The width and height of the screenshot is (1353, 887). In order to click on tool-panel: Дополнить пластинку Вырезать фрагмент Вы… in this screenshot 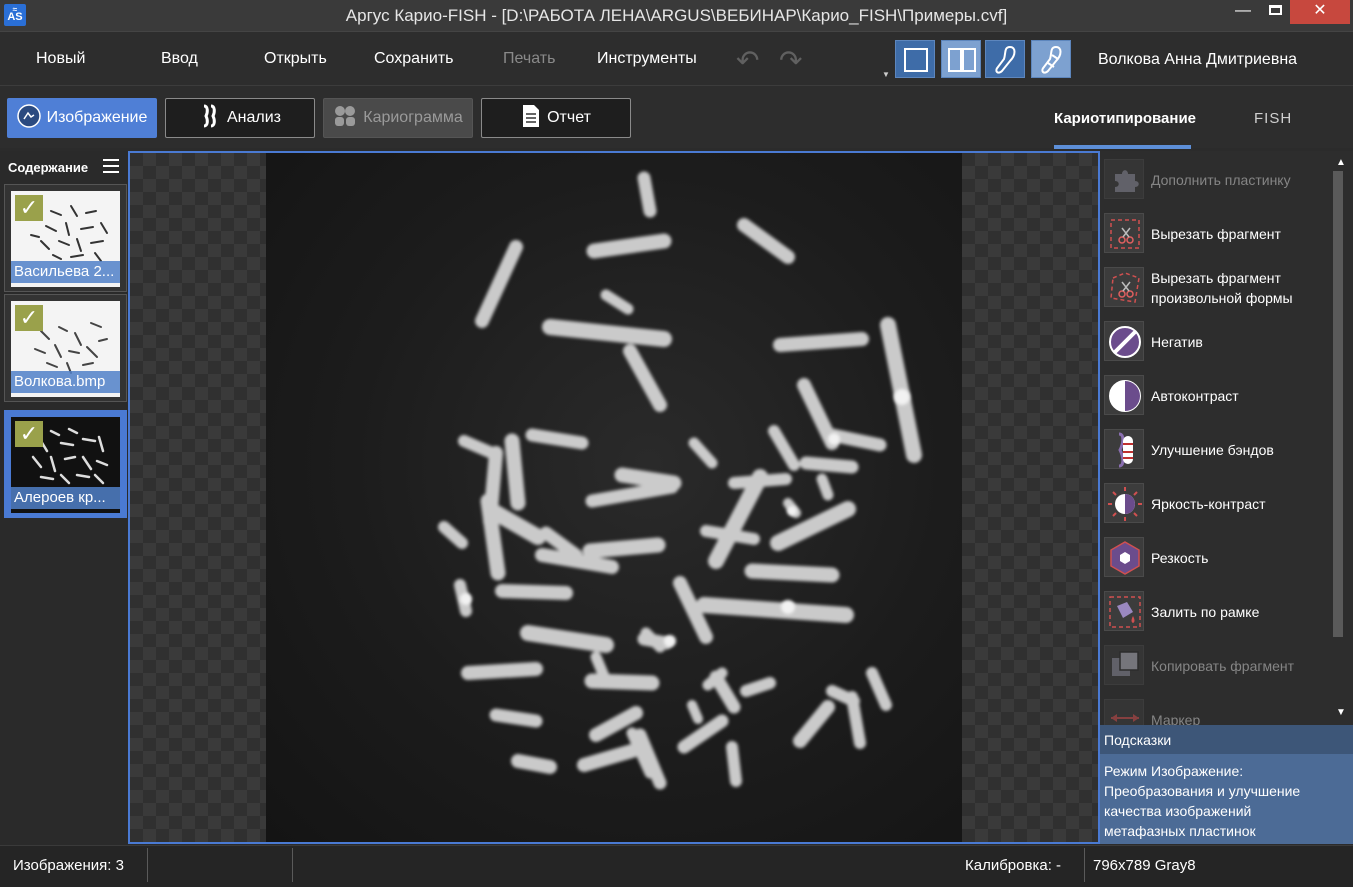, I will do `click(1215, 438)`.